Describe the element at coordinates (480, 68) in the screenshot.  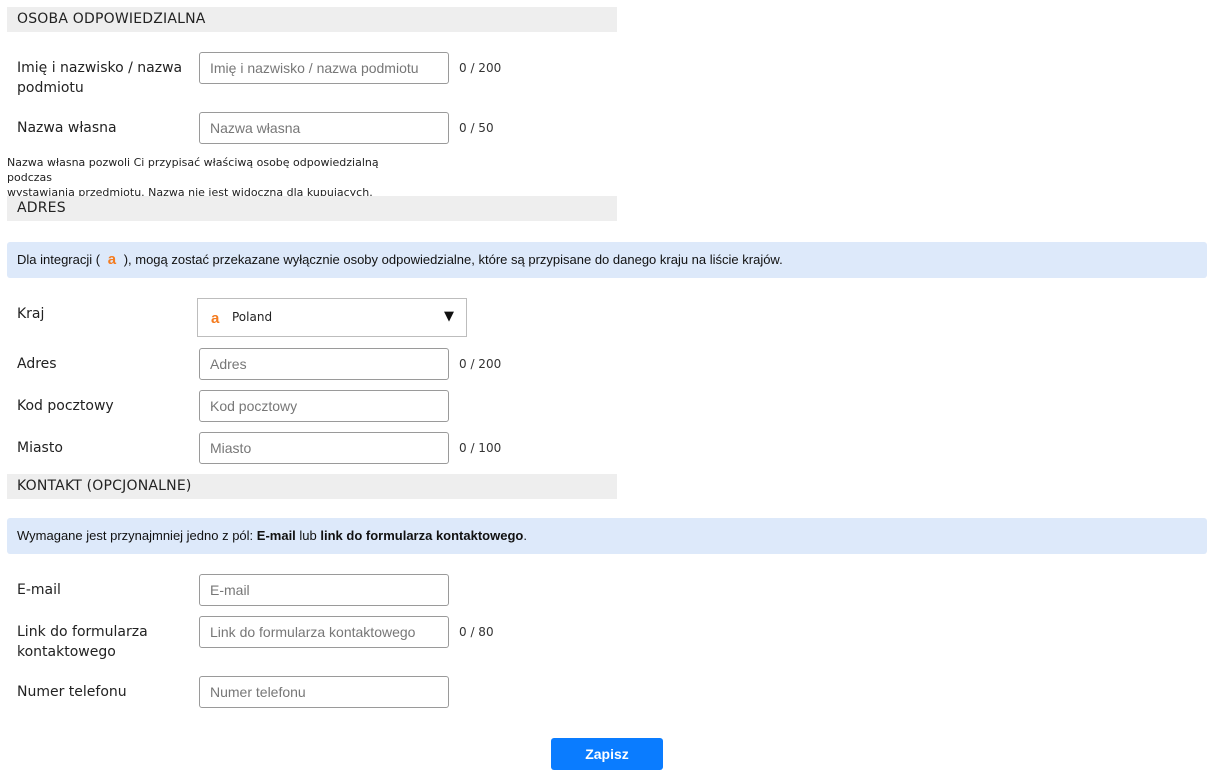
I see `name-counter: 0 / 200` at that location.